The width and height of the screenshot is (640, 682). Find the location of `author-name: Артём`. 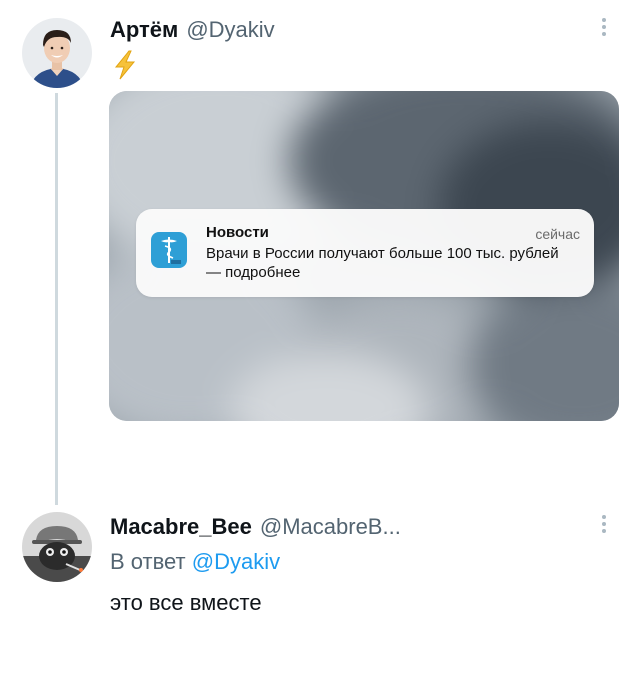

author-name: Артём is located at coordinates (144, 30).